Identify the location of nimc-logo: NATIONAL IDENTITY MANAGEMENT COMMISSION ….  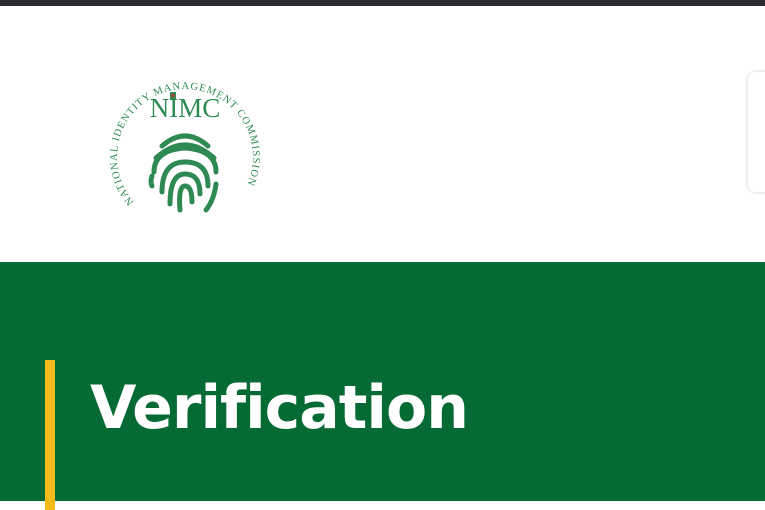
(185, 139).